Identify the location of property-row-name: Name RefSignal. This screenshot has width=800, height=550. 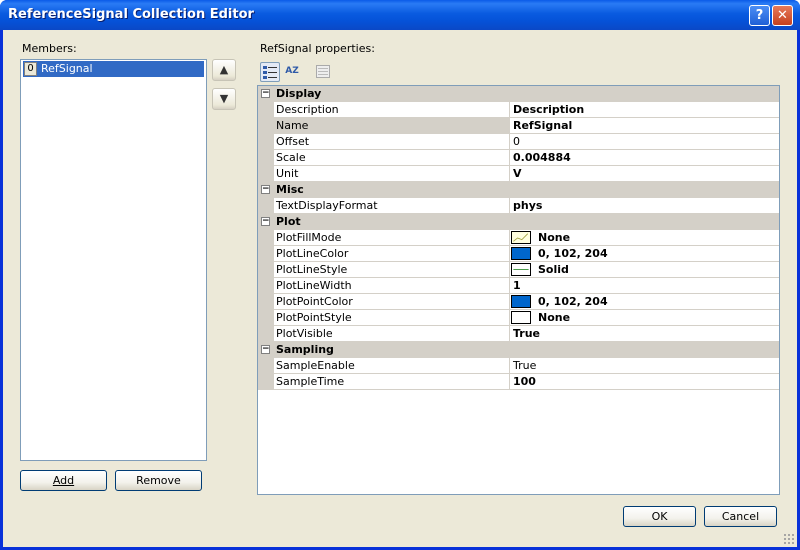
(518, 126).